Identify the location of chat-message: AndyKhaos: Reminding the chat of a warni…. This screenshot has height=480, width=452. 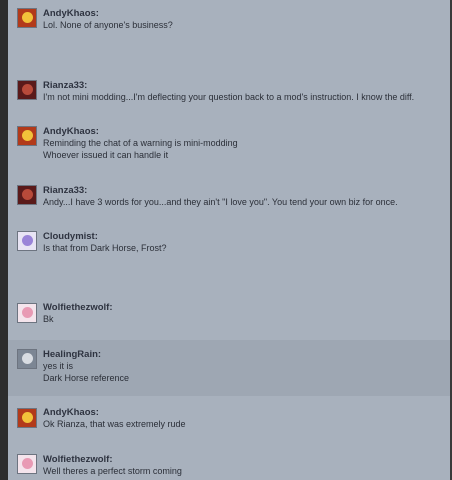
(229, 150).